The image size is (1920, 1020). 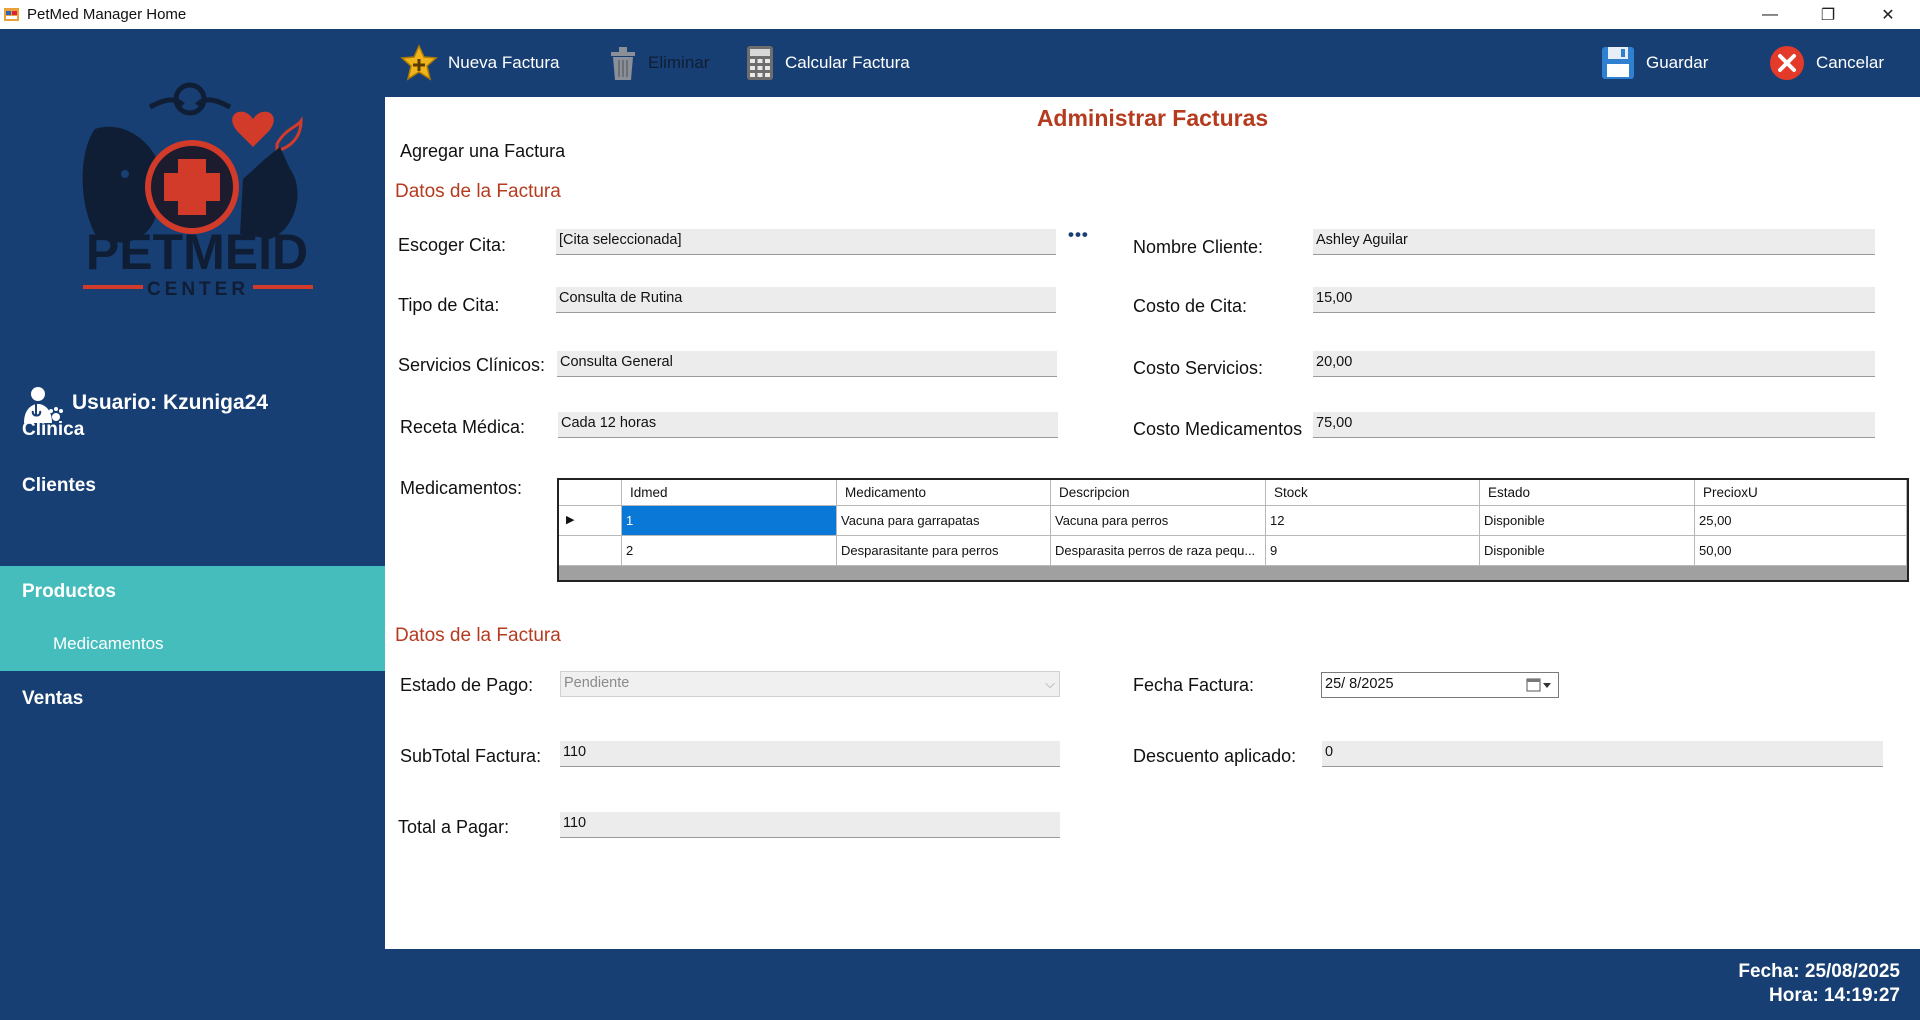 I want to click on footer-time: Hora: 14:19:27, so click(x=1834, y=995).